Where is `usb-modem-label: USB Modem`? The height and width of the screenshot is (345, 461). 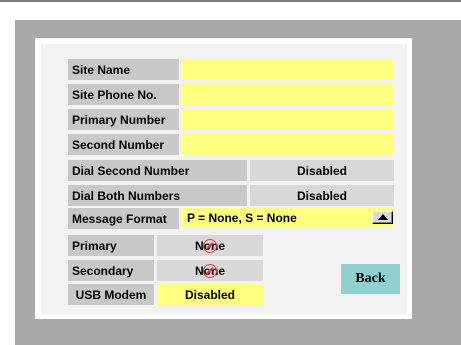
usb-modem-label: USB Modem is located at coordinates (111, 294).